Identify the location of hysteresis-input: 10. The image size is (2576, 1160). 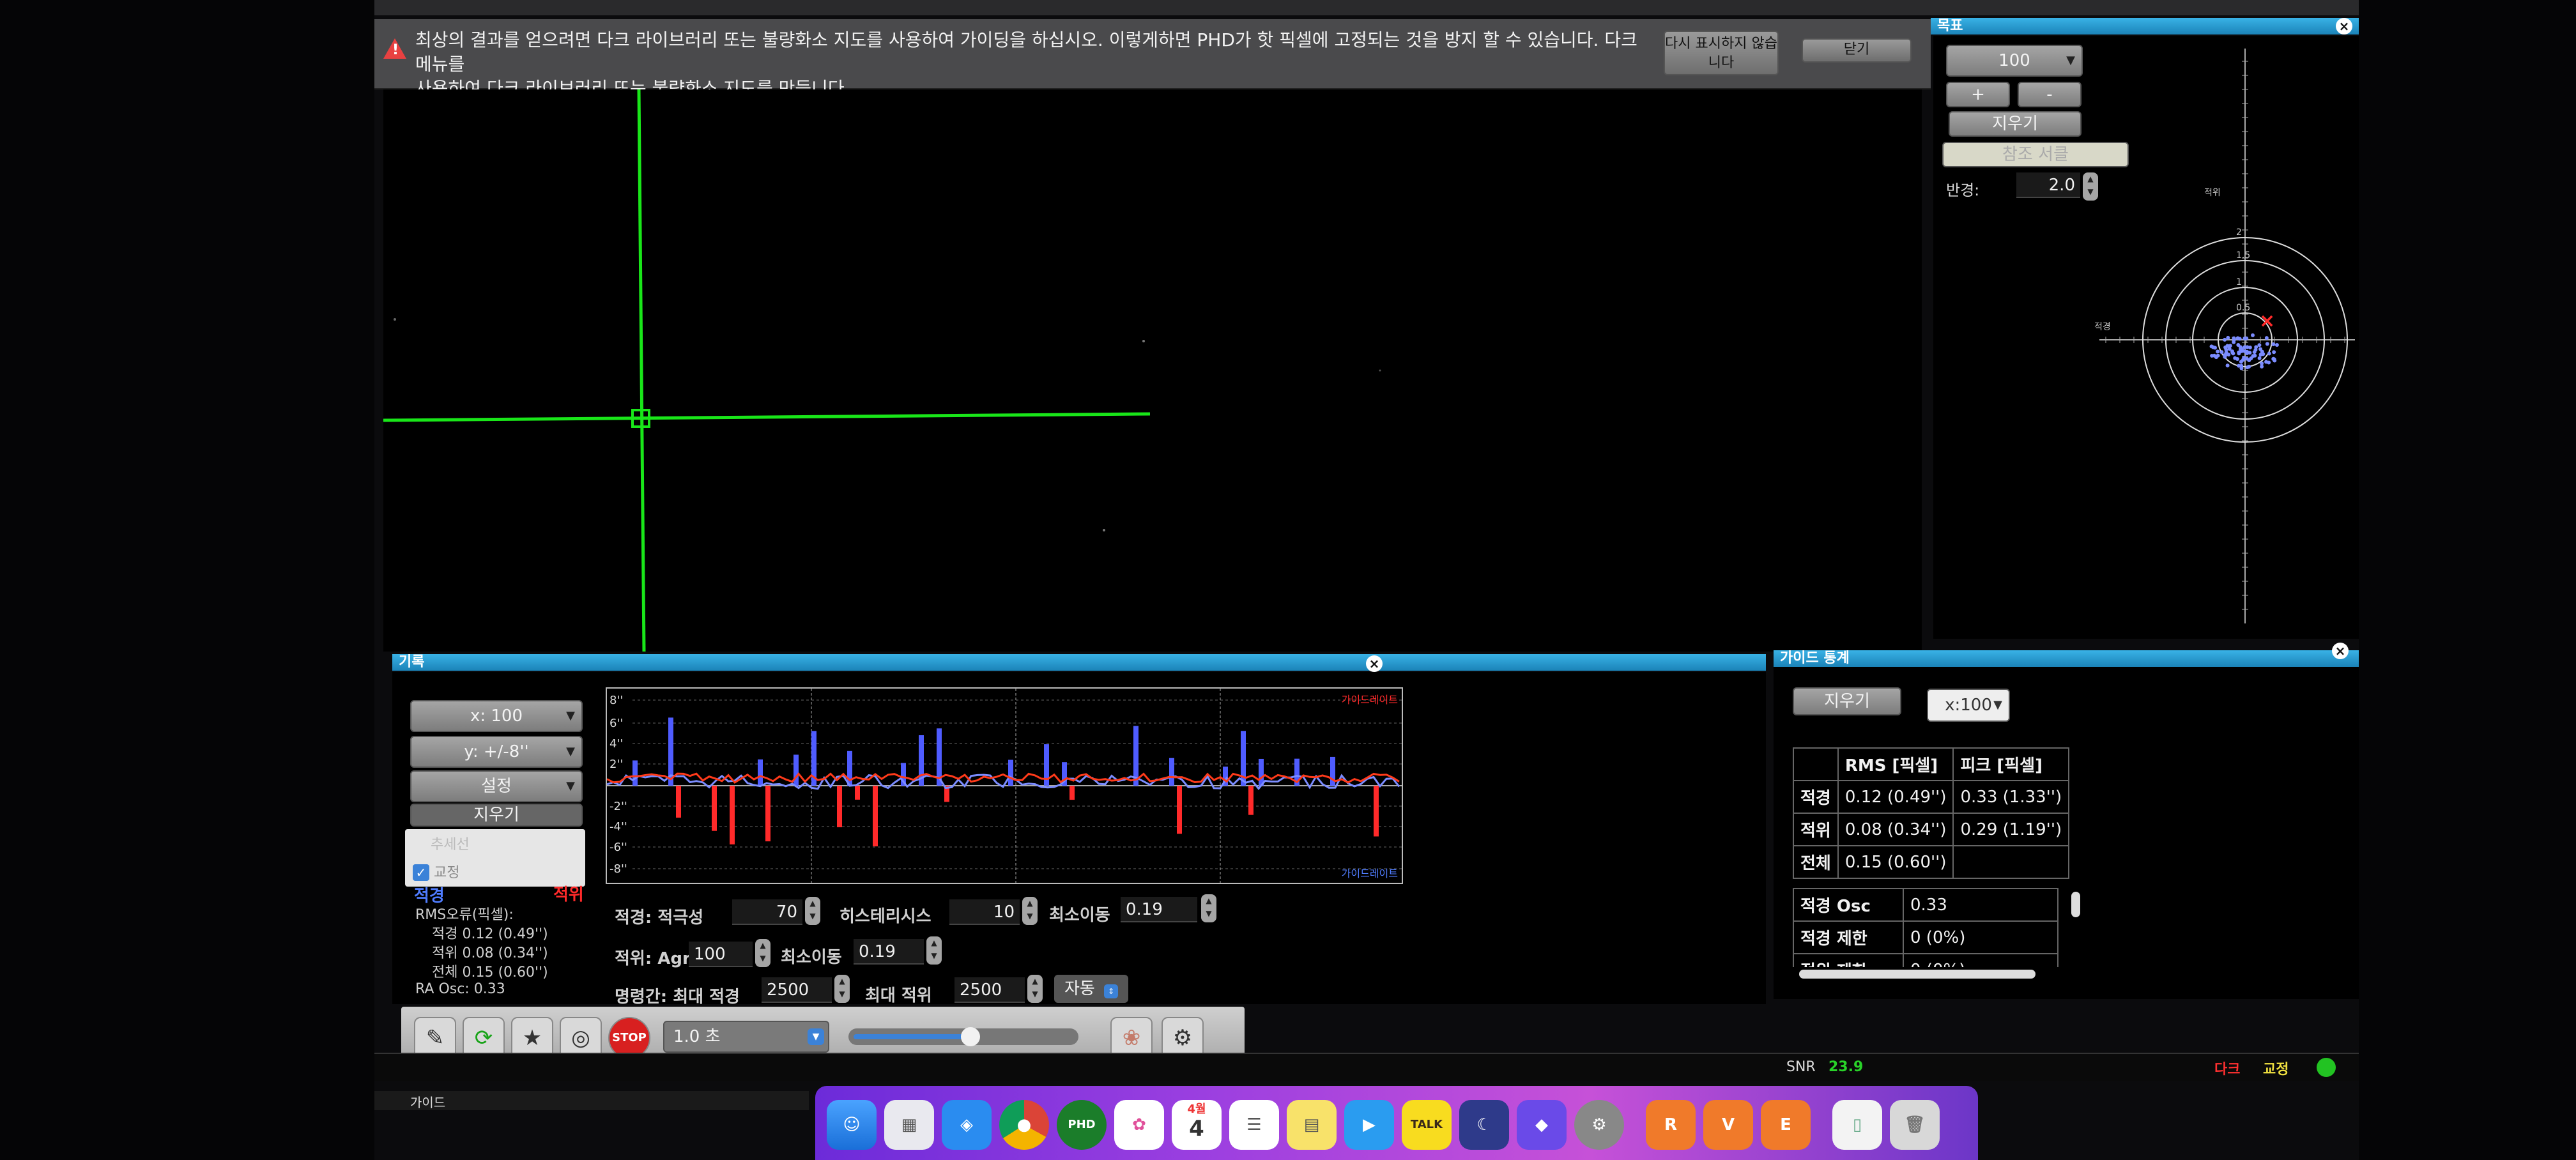
(984, 912).